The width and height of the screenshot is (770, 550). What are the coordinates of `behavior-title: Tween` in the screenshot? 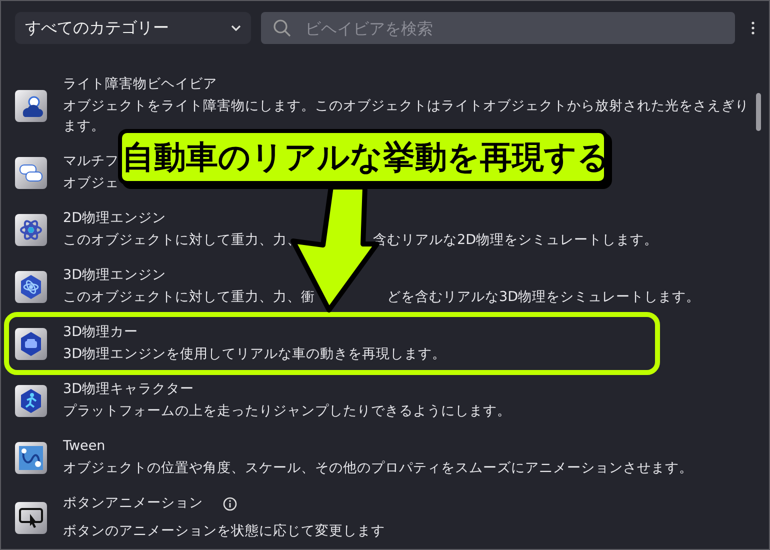 It's located at (84, 446).